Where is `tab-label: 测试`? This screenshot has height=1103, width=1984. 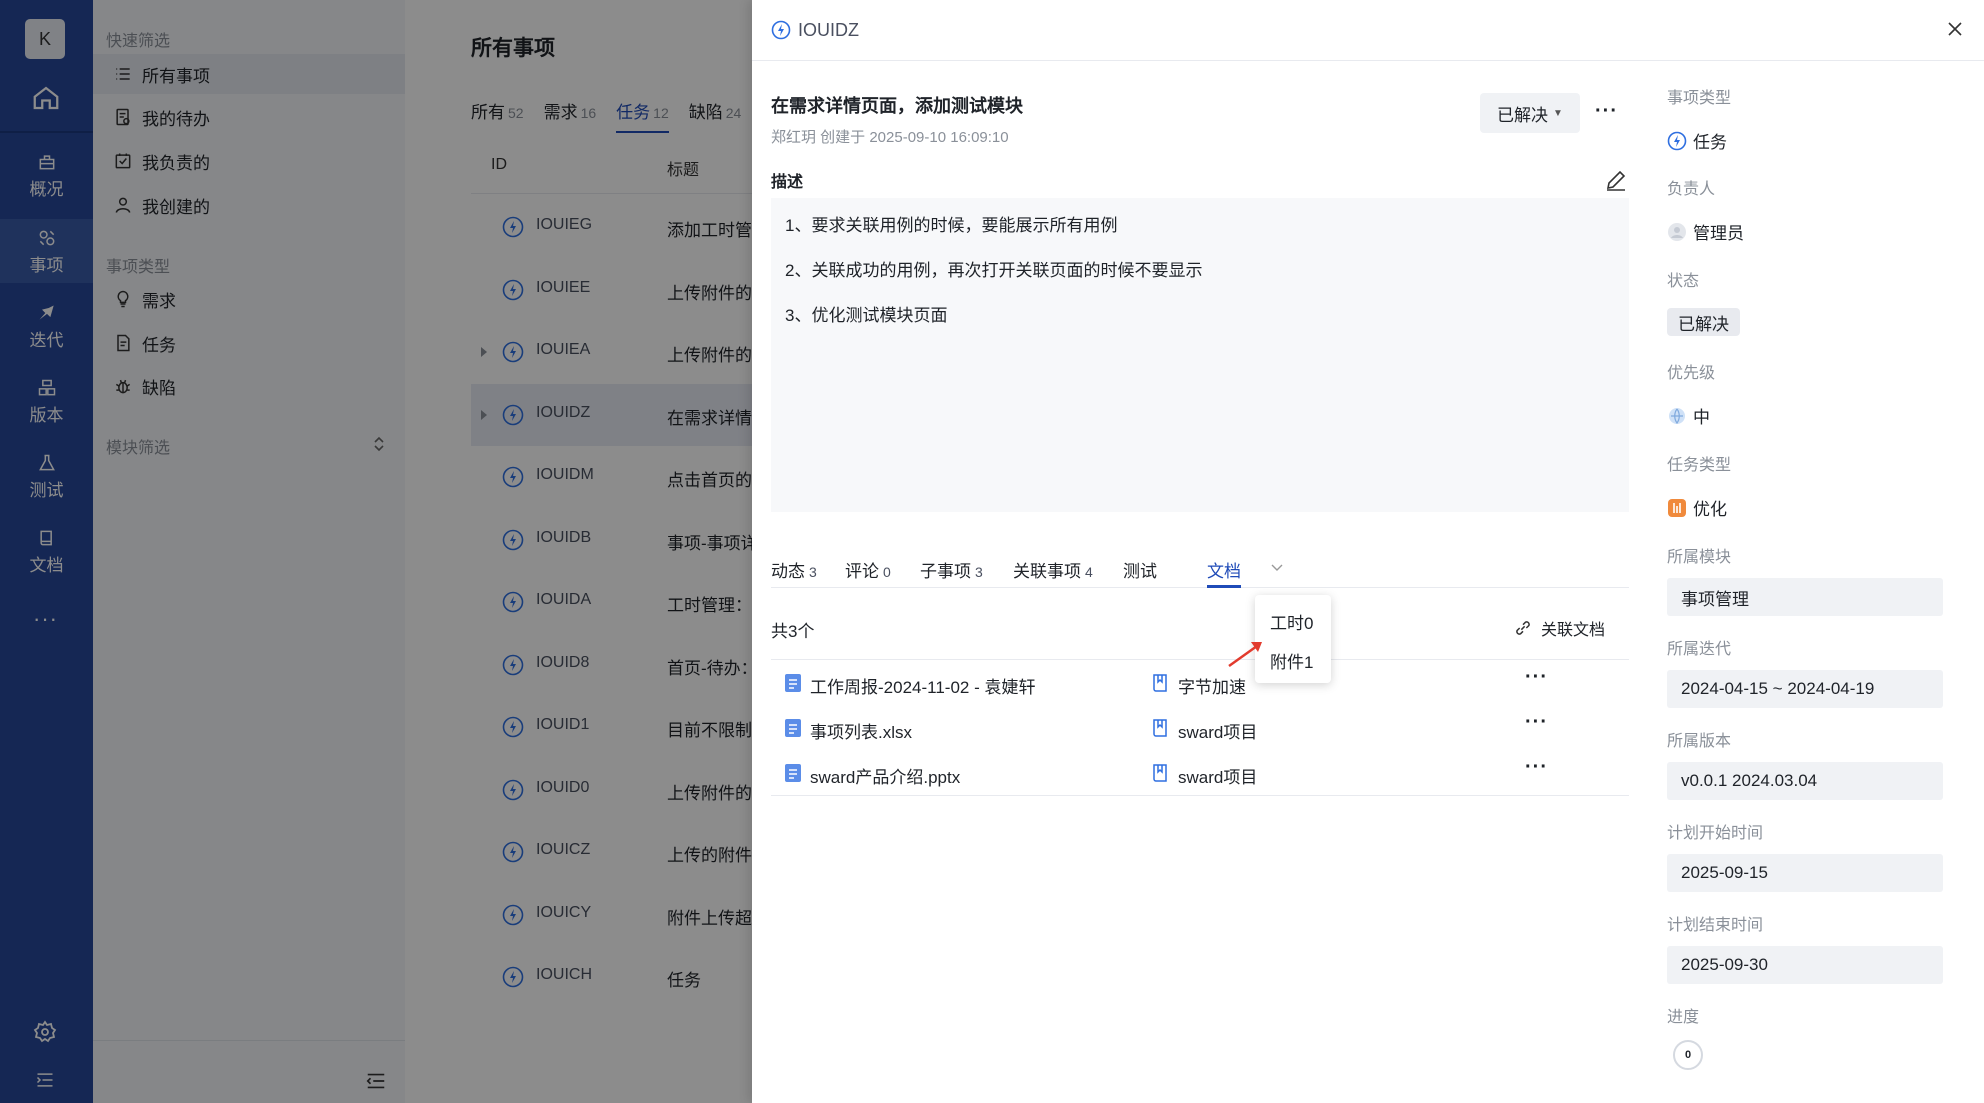 tab-label: 测试 is located at coordinates (1140, 571).